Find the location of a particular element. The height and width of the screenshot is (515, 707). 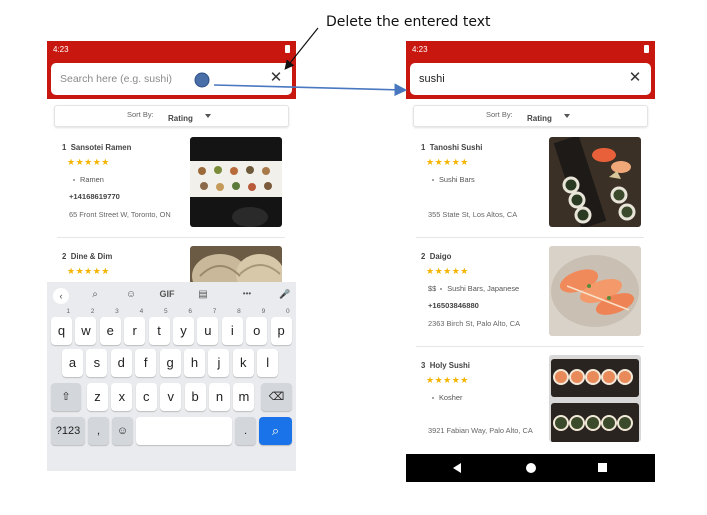

key-w: w2 is located at coordinates (86, 326).